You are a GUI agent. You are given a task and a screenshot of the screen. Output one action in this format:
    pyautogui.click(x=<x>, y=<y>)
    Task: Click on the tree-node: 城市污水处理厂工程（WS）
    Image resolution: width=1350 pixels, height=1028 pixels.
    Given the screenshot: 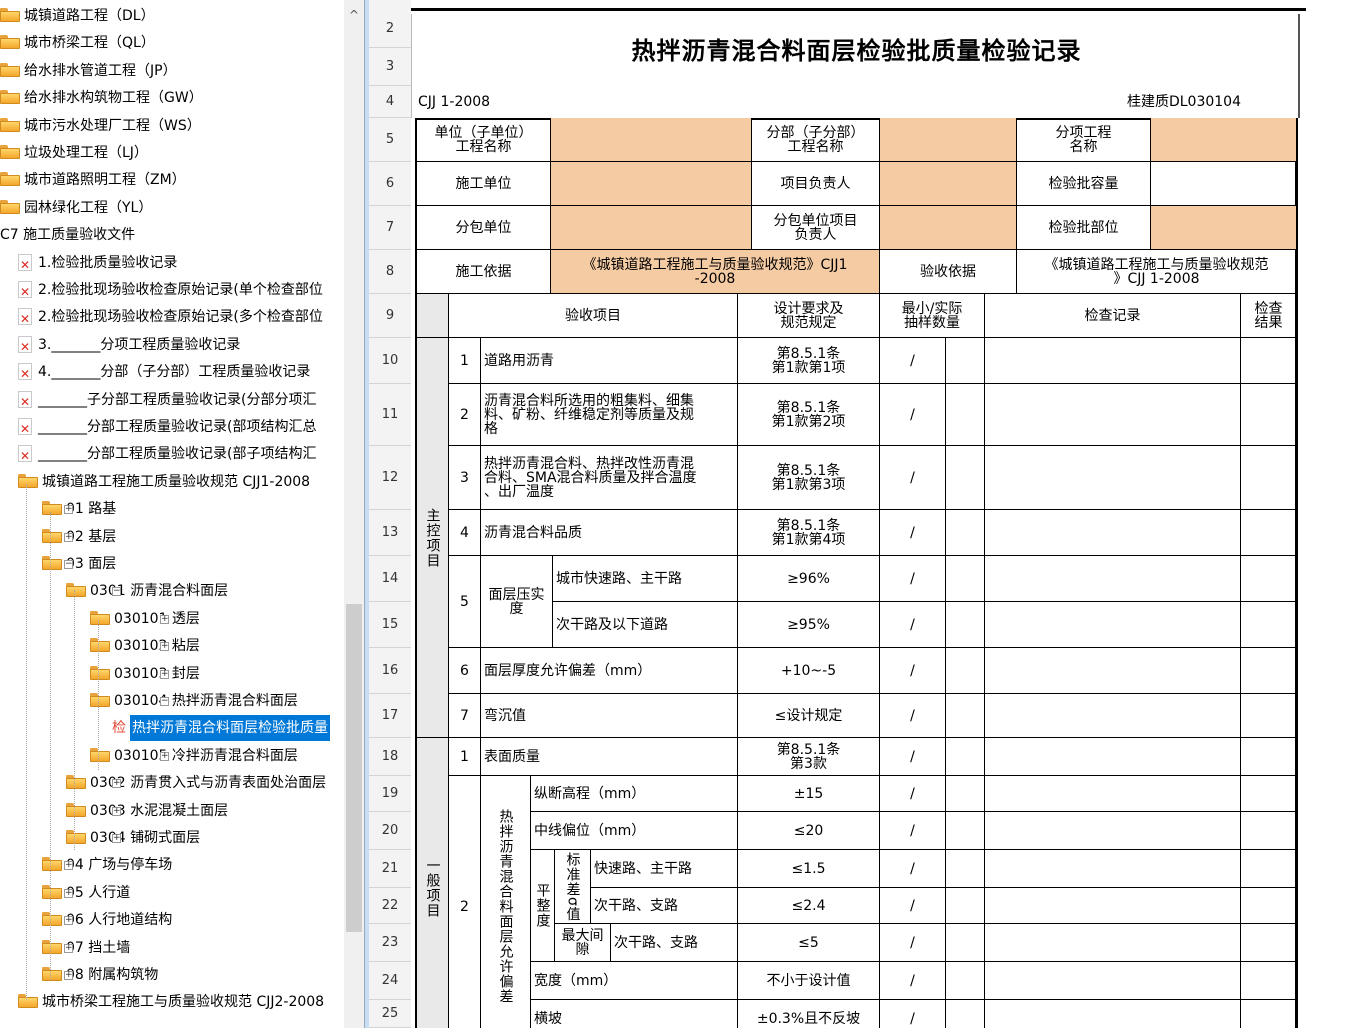 What is the action you would take?
    pyautogui.click(x=100, y=126)
    